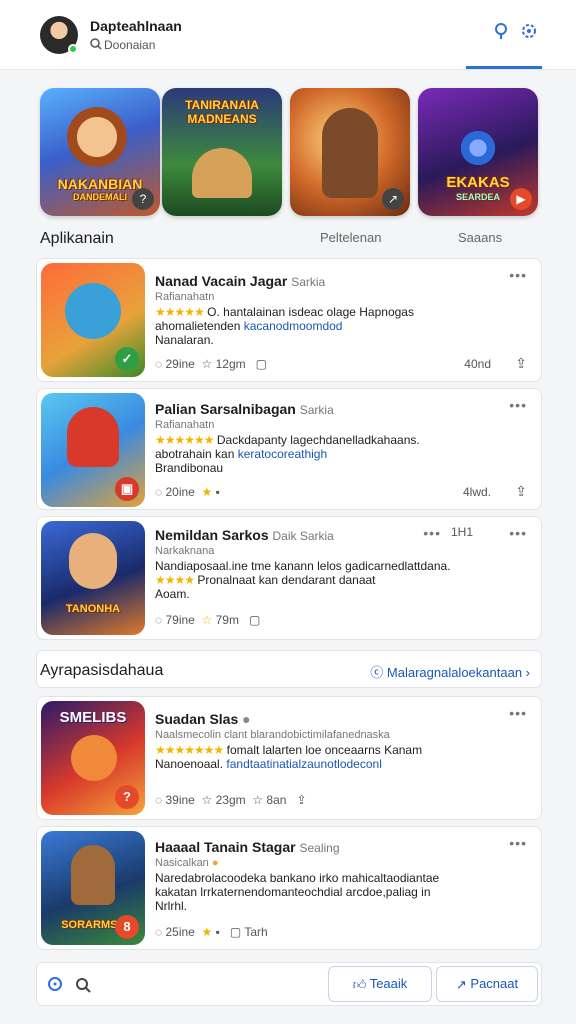 This screenshot has height=1024, width=576. I want to click on app-thumbnail: TANONHA, so click(93, 578).